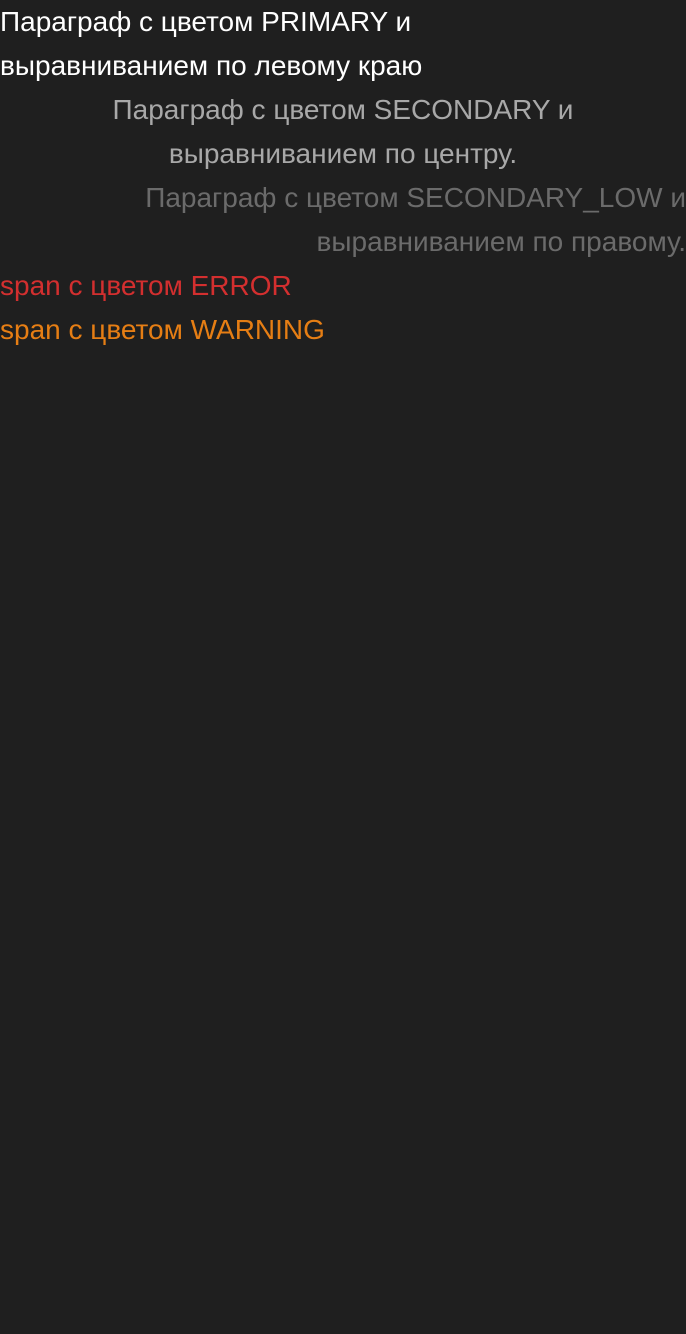 This screenshot has width=686, height=1334. What do you see at coordinates (162, 329) in the screenshot?
I see `warning-span: span с цветом WARNING` at bounding box center [162, 329].